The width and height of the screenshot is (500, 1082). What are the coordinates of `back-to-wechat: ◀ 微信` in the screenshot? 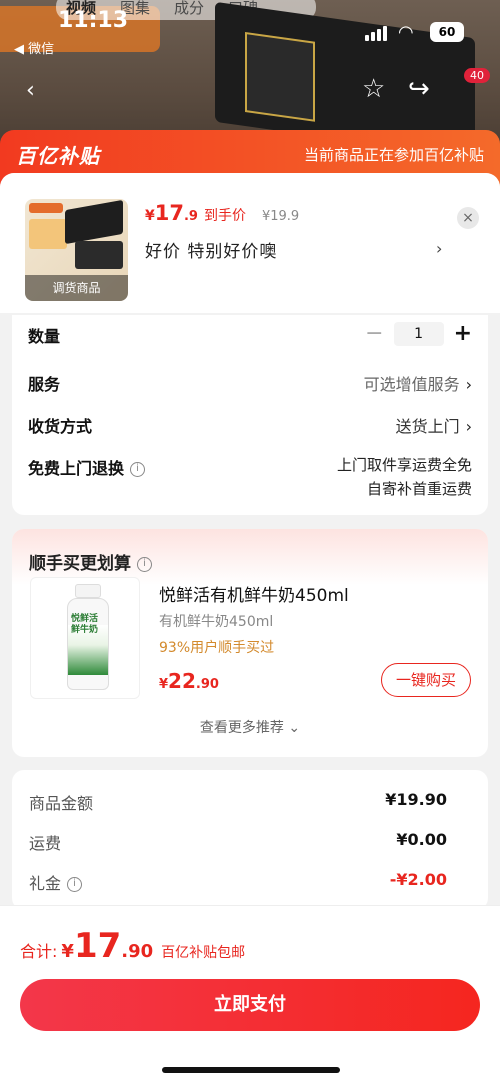 It's located at (34, 47).